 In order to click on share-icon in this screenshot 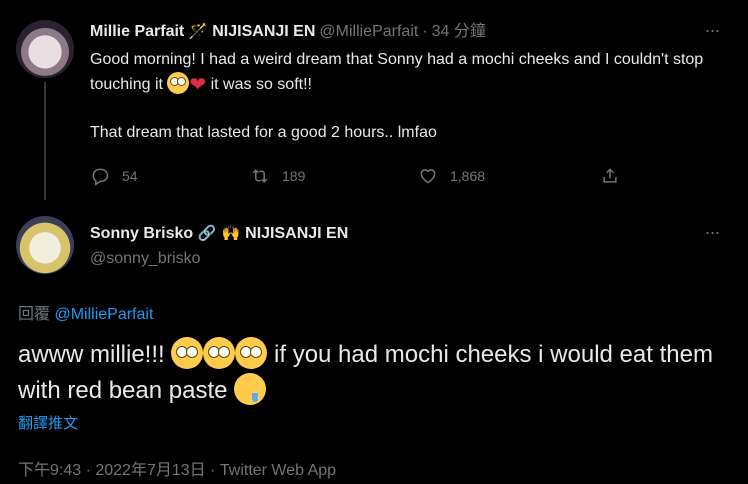, I will do `click(610, 175)`.